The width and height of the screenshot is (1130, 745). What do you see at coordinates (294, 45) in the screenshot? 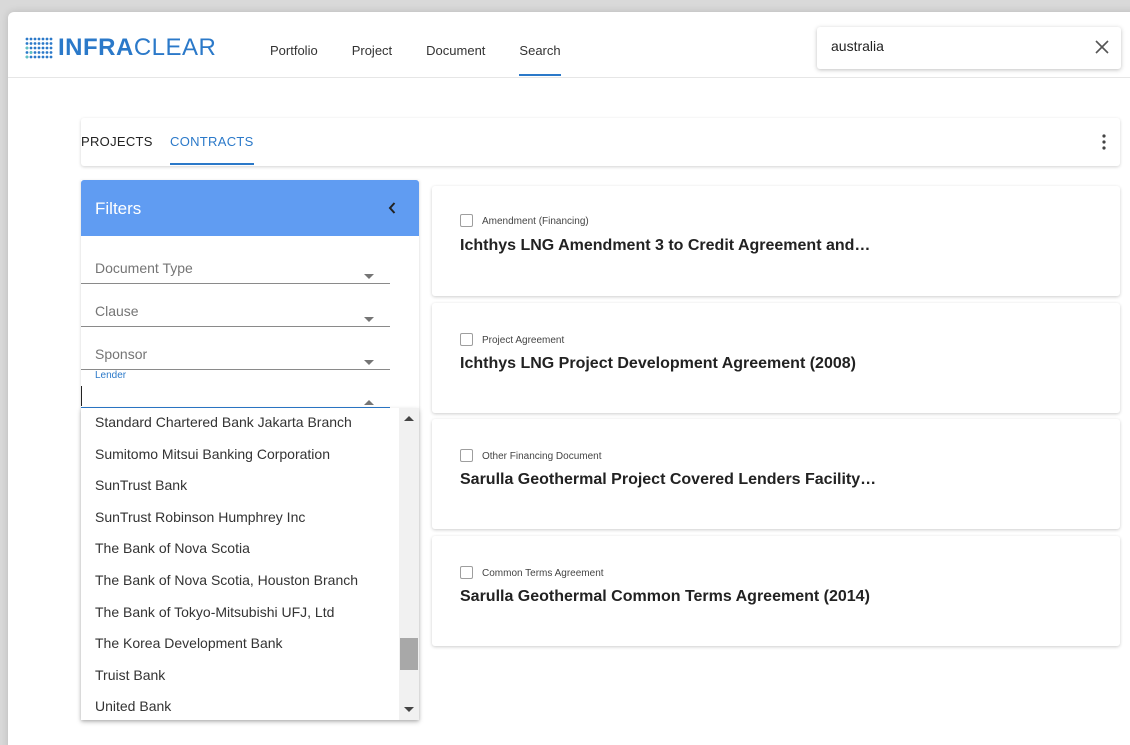
I see `nav-portfolio: Portfolio` at bounding box center [294, 45].